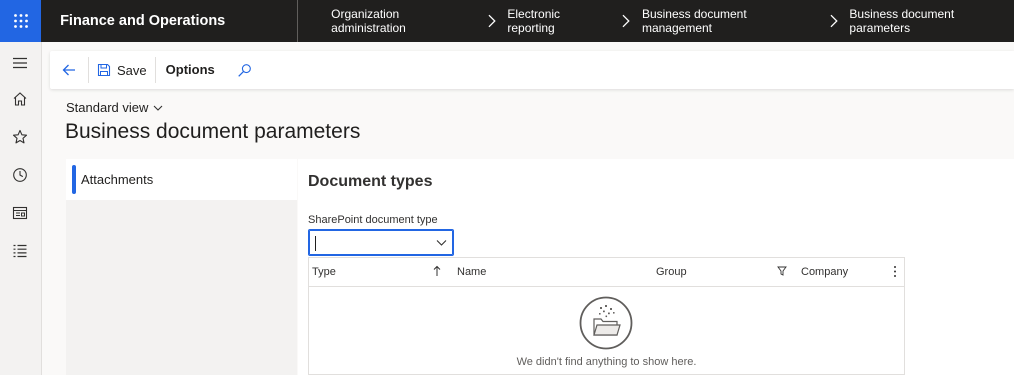 Image resolution: width=1014 pixels, height=375 pixels. Describe the element at coordinates (193, 70) in the screenshot. I see `options-tab: Options` at that location.